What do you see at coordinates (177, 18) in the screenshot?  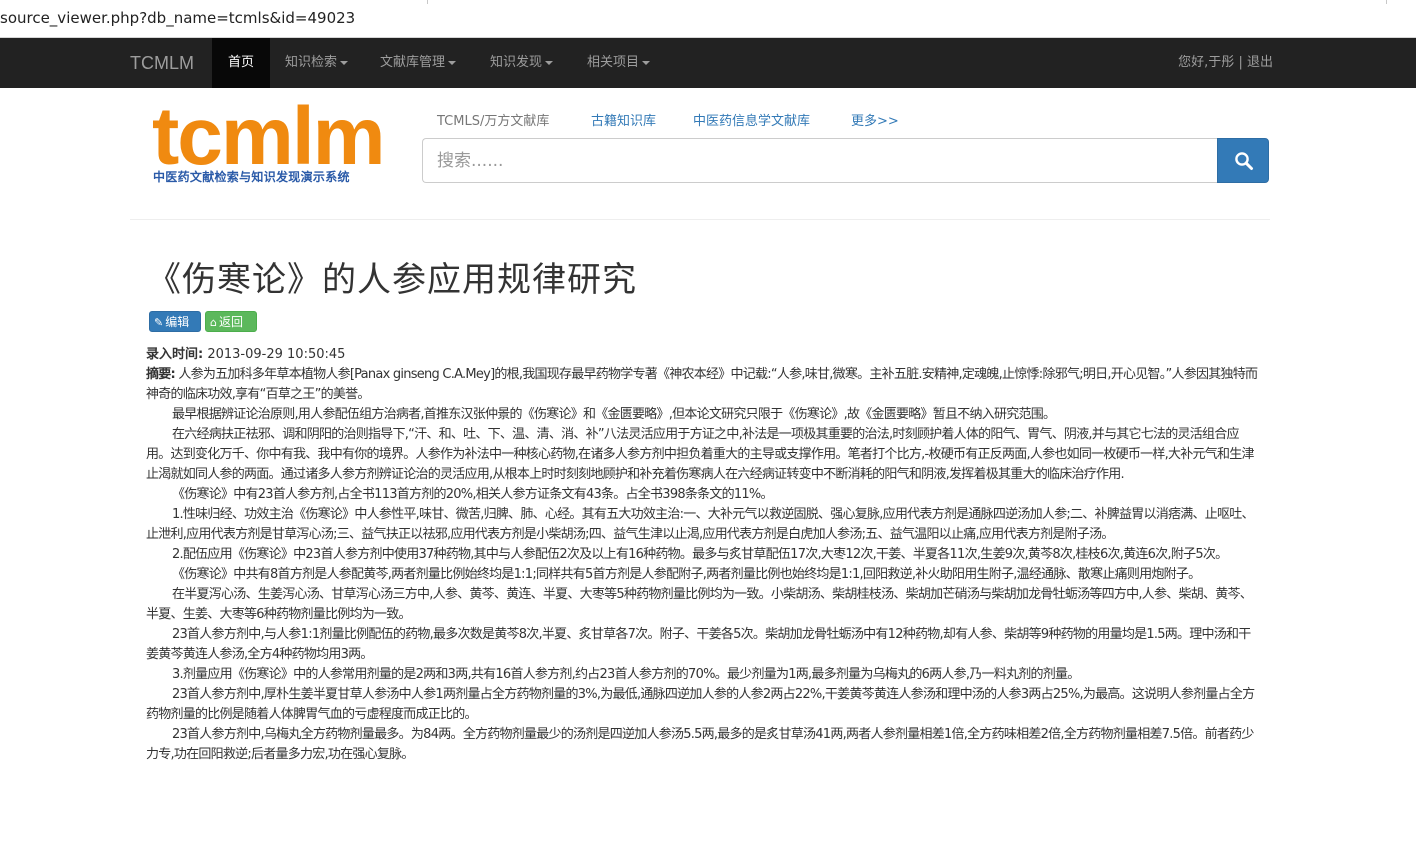 I see `url-text: source_viewer.php?db_name=tcmls&id=49023` at bounding box center [177, 18].